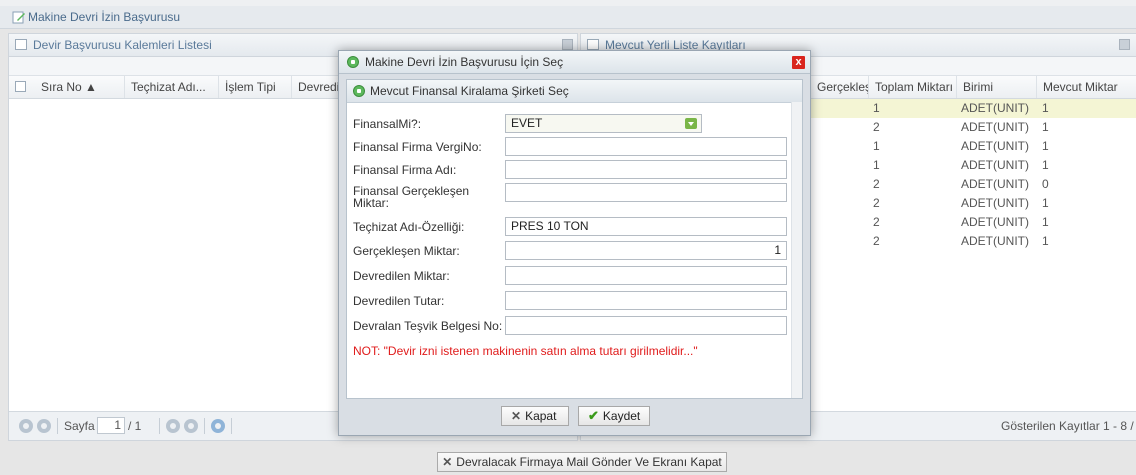 The height and width of the screenshot is (475, 1136). What do you see at coordinates (18, 17) in the screenshot?
I see `edit-icon` at bounding box center [18, 17].